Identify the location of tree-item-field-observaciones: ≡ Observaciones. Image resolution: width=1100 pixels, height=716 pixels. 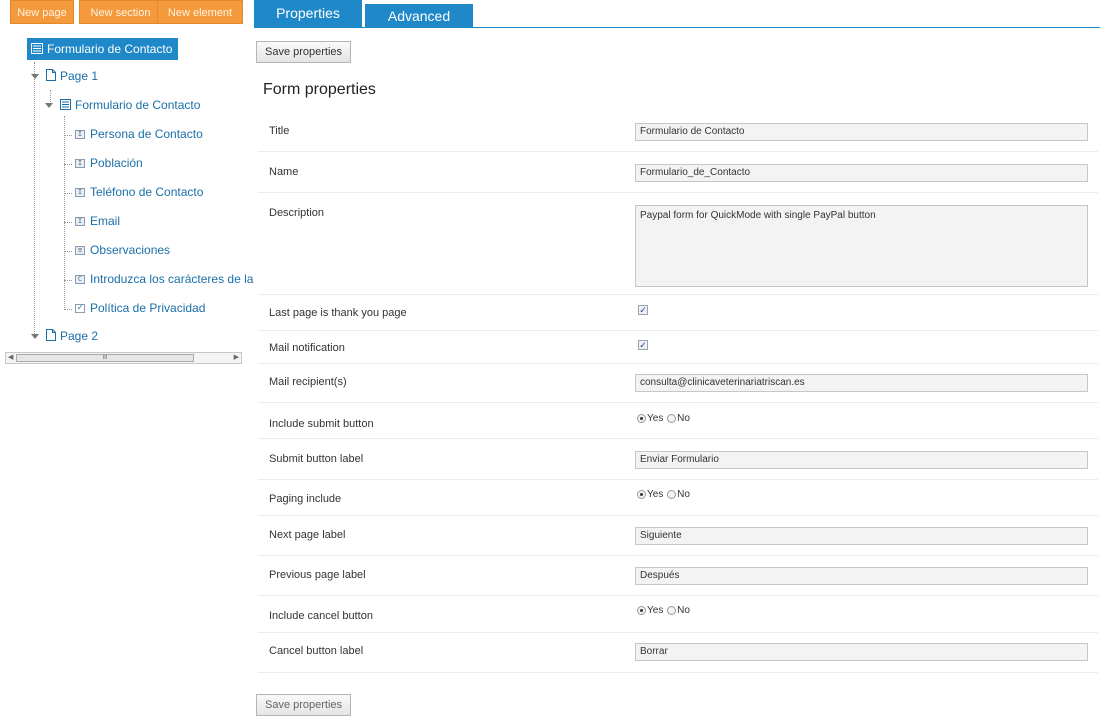
(122, 250).